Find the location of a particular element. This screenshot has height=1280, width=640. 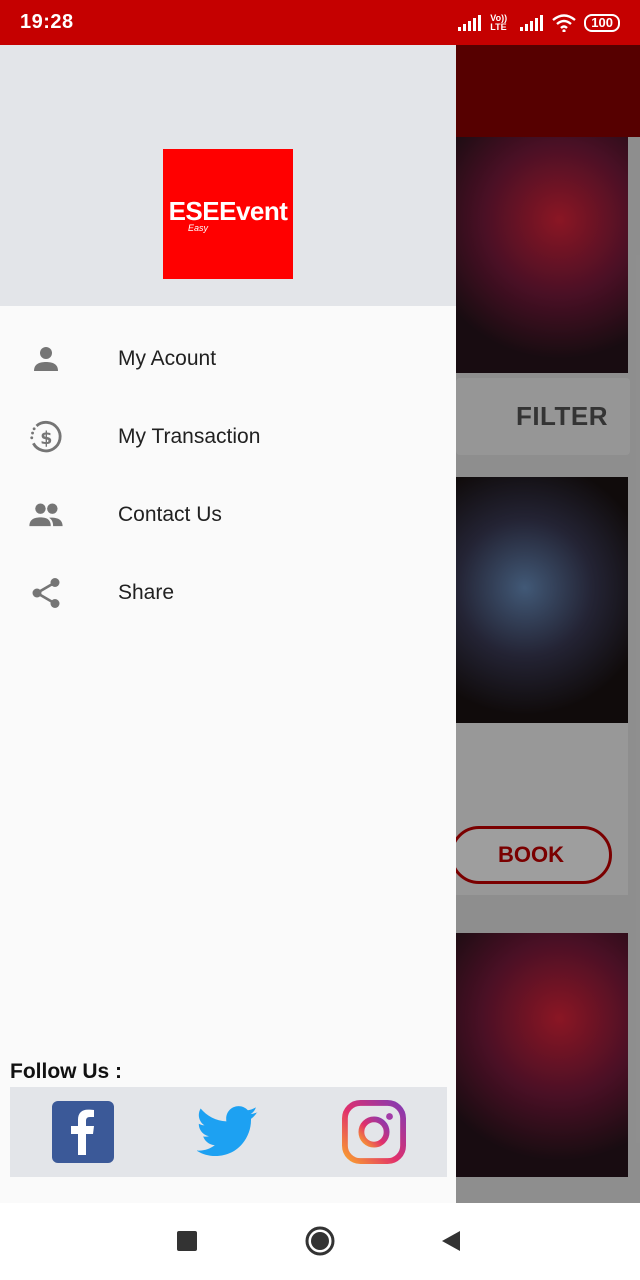

status-time: 19:28 is located at coordinates (47, 22).